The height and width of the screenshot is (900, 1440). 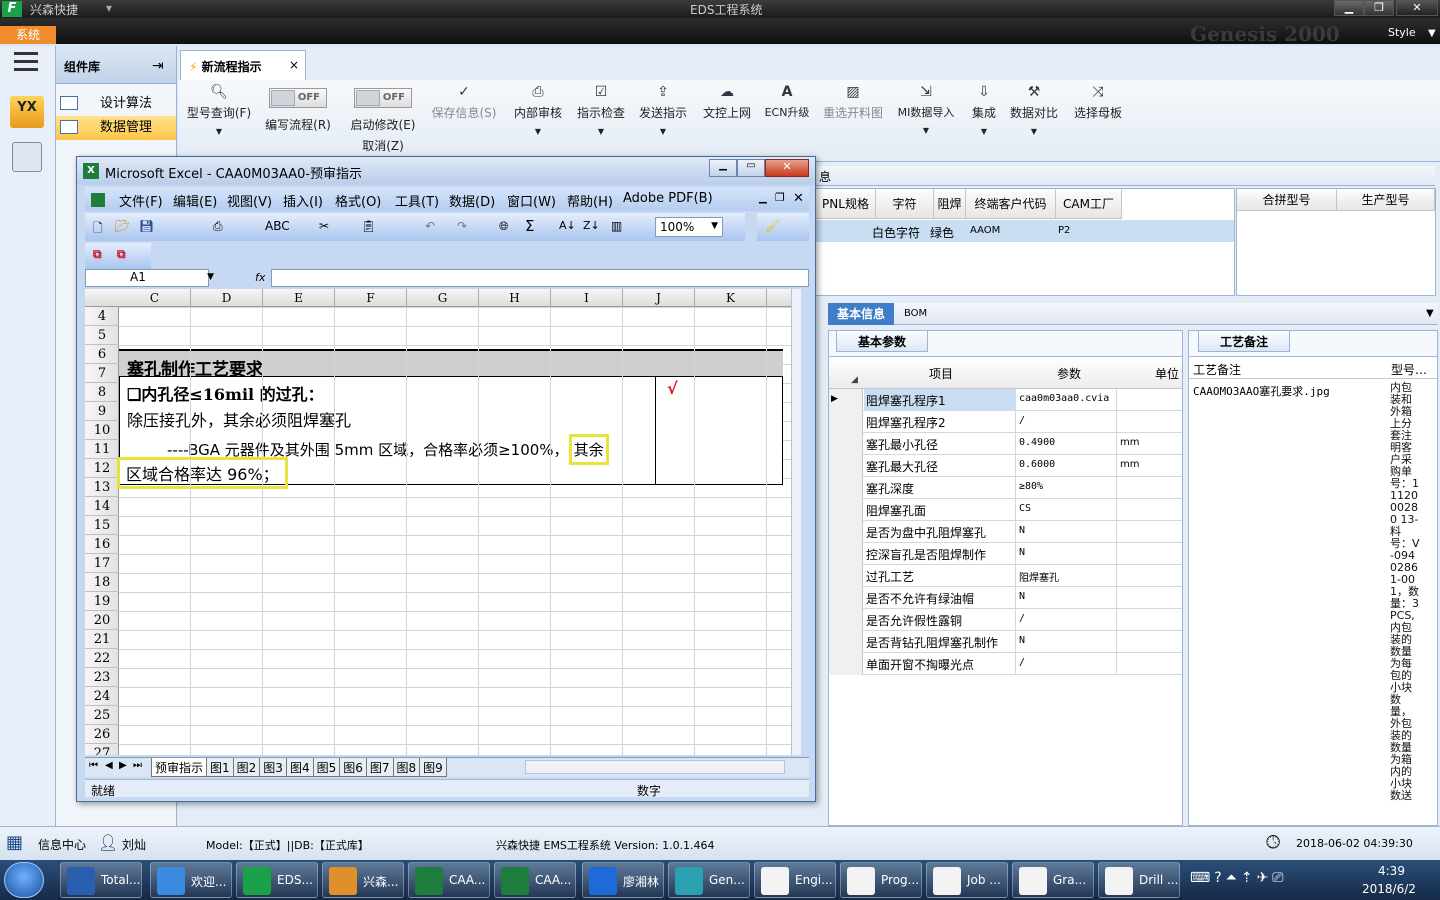 I want to click on param-row: 控深盲孔是否阻焊制作 N, so click(x=1005, y=554).